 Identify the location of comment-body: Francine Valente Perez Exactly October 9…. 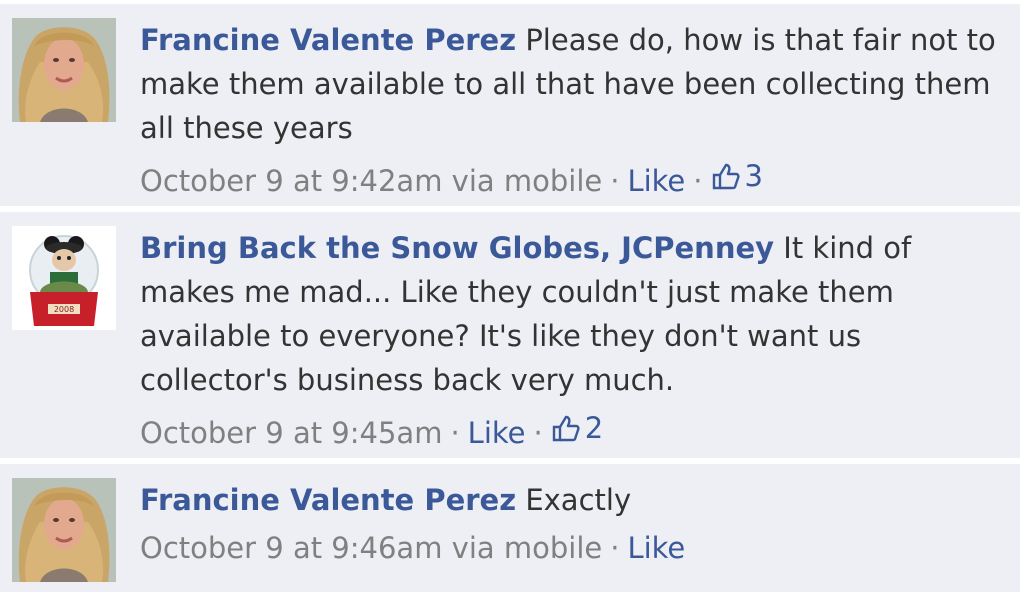
(571, 524).